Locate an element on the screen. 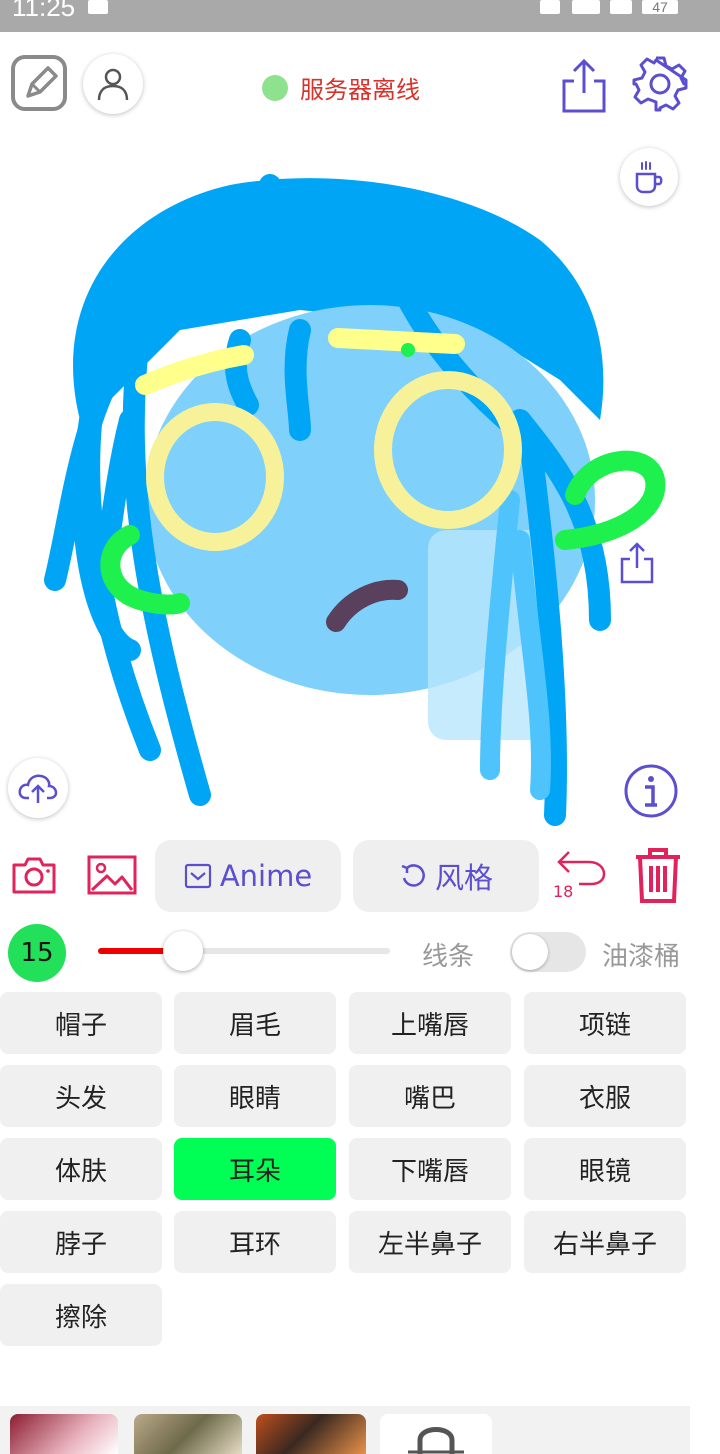 This screenshot has width=720, height=1454. server-status-dot is located at coordinates (275, 87).